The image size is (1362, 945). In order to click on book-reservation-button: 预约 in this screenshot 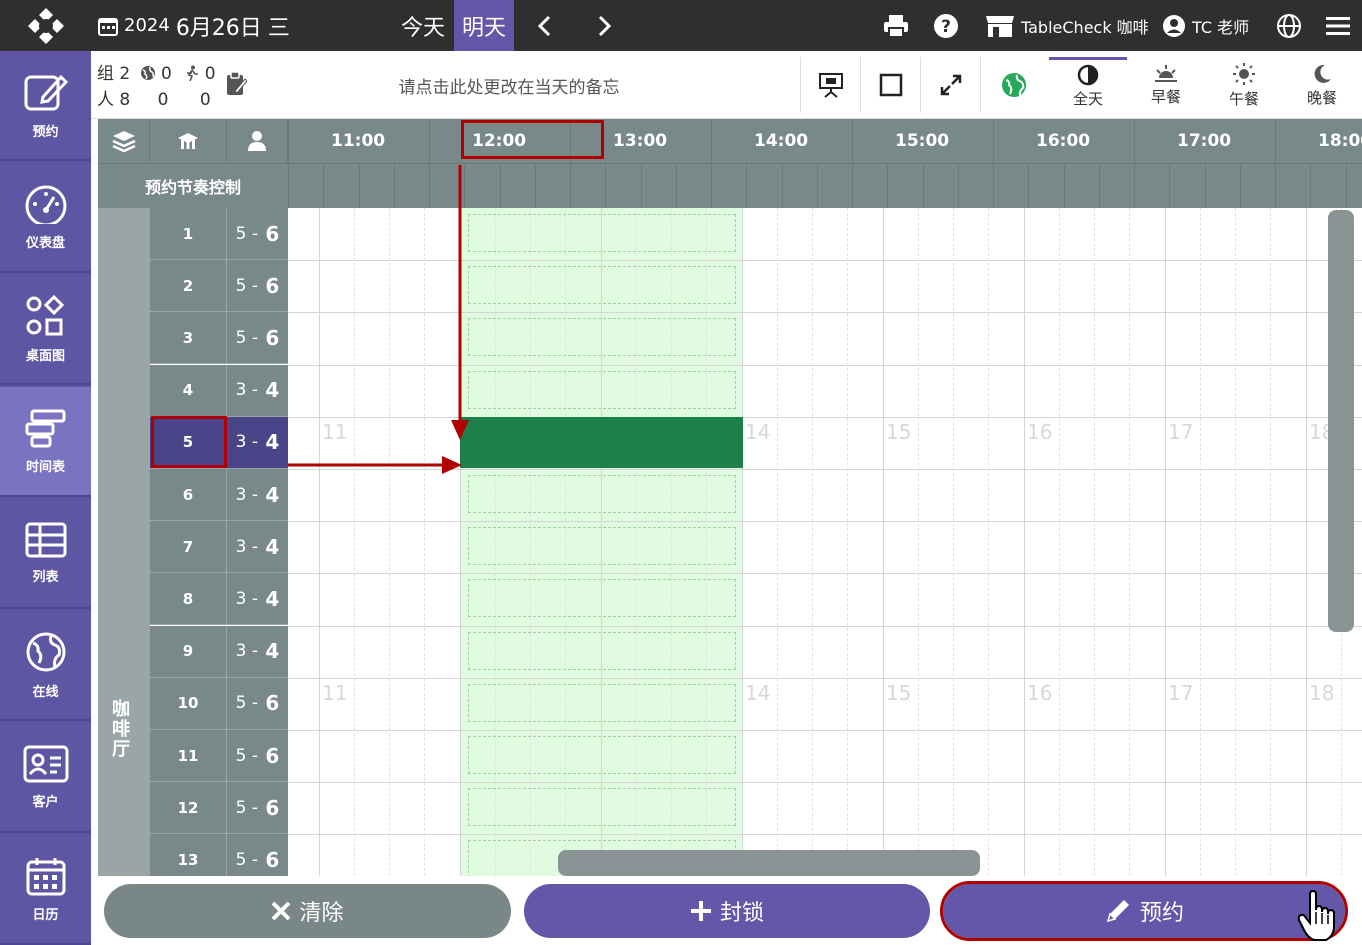, I will do `click(1144, 911)`.